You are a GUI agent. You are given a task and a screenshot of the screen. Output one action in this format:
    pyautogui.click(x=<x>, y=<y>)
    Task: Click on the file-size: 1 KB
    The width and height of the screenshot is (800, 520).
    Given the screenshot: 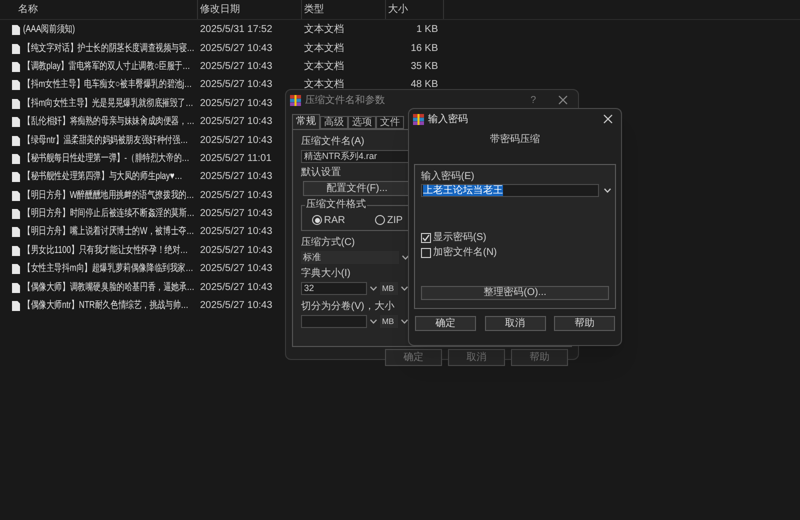 What is the action you would take?
    pyautogui.click(x=427, y=30)
    